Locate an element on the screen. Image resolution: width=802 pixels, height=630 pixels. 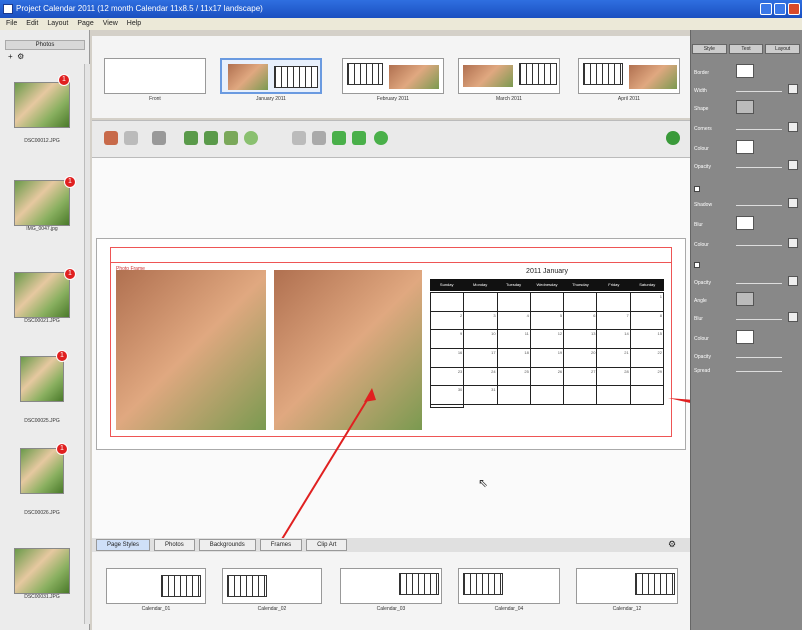
border-color-swatch is located at coordinates (745, 71).